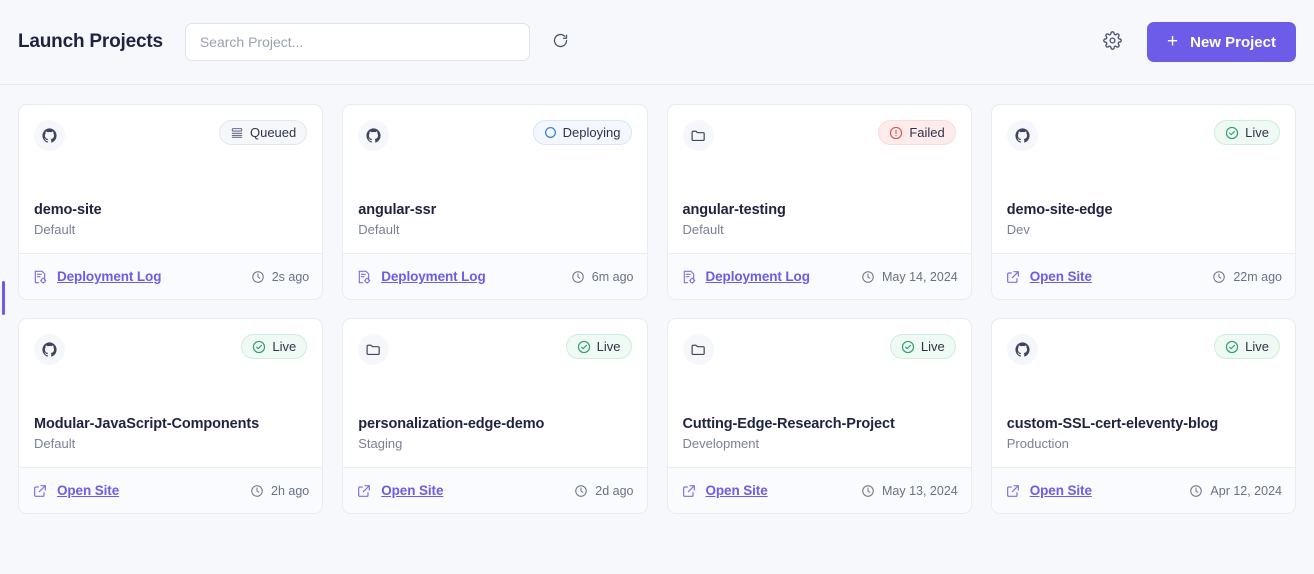 This screenshot has height=574, width=1314. I want to click on settings-button, so click(1112, 42).